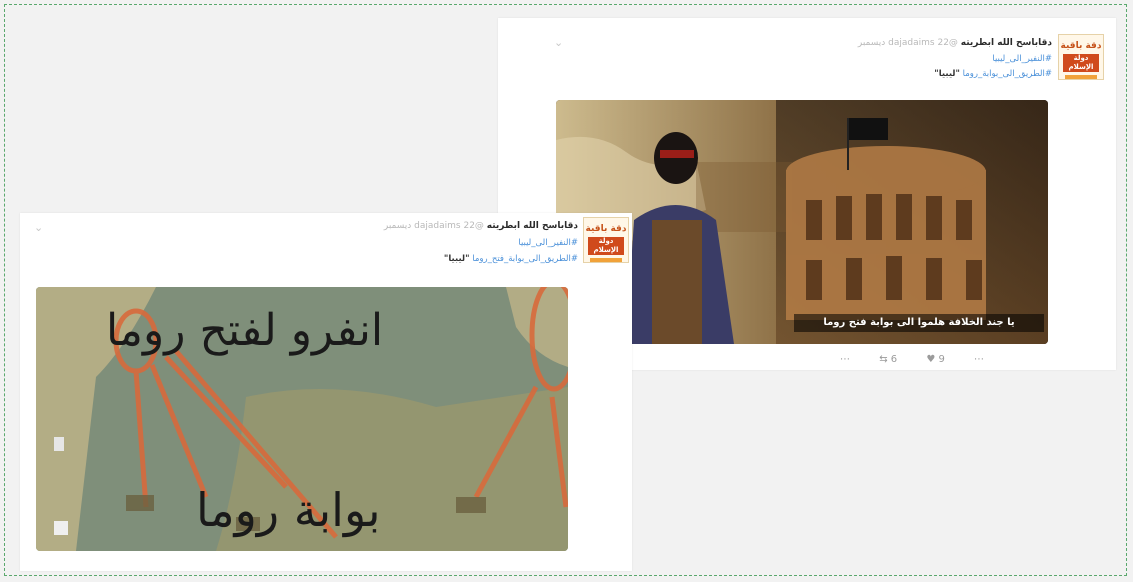 The image size is (1133, 582). I want to click on retweet-button: ⇆ 6, so click(888, 359).